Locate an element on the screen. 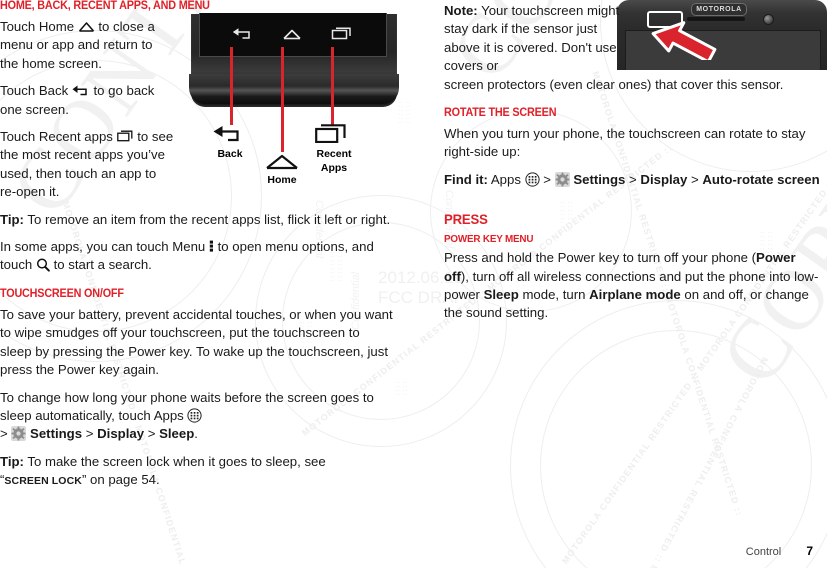 The image size is (827, 568). find-it-apps: Apps is located at coordinates (505, 179).